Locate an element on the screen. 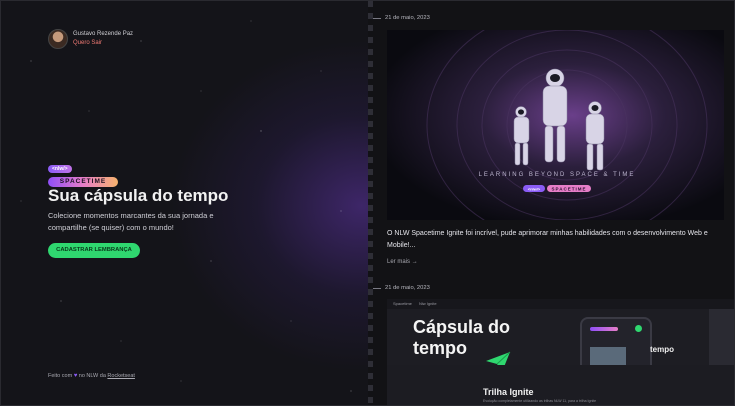 The image size is (735, 406). nlw-badge: <nlw/> is located at coordinates (60, 169).